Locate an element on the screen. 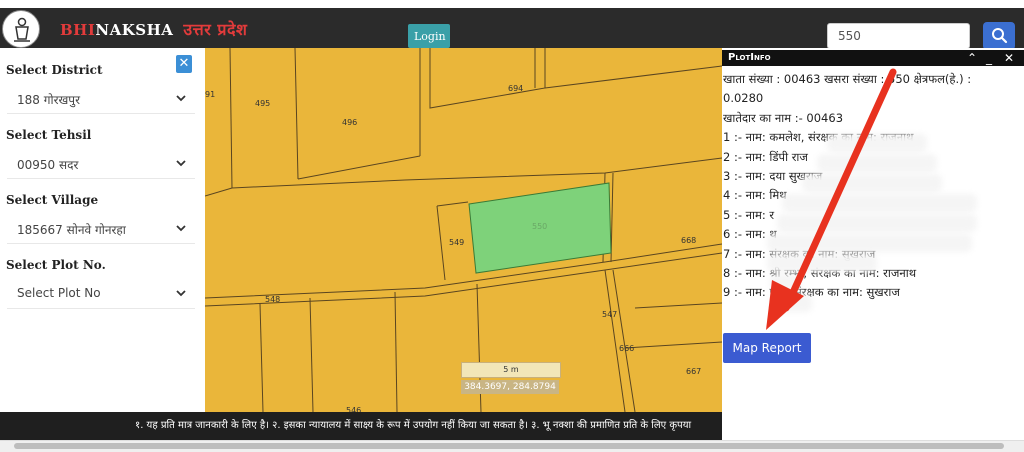 The image size is (1024, 452). plot-label: 496 is located at coordinates (350, 122).